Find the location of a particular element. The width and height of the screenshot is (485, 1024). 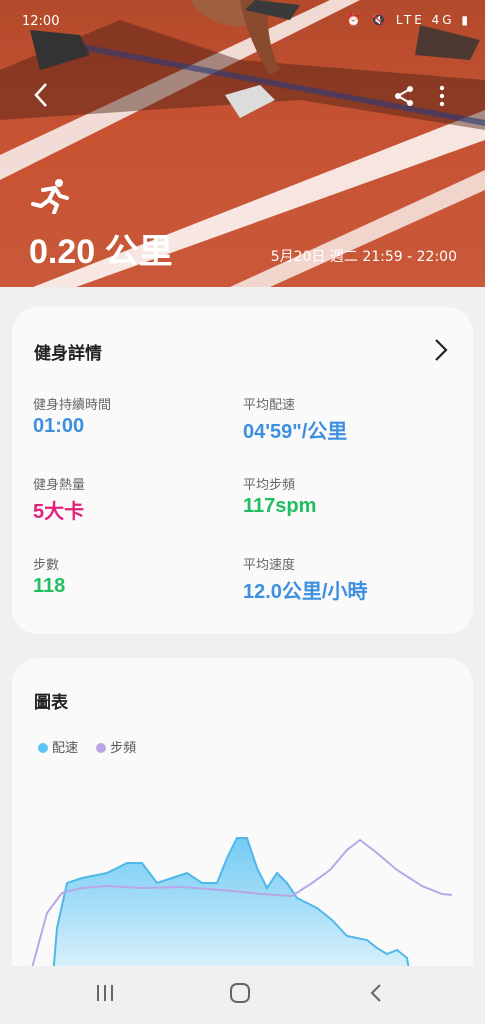

more-options-icon is located at coordinates (442, 99).